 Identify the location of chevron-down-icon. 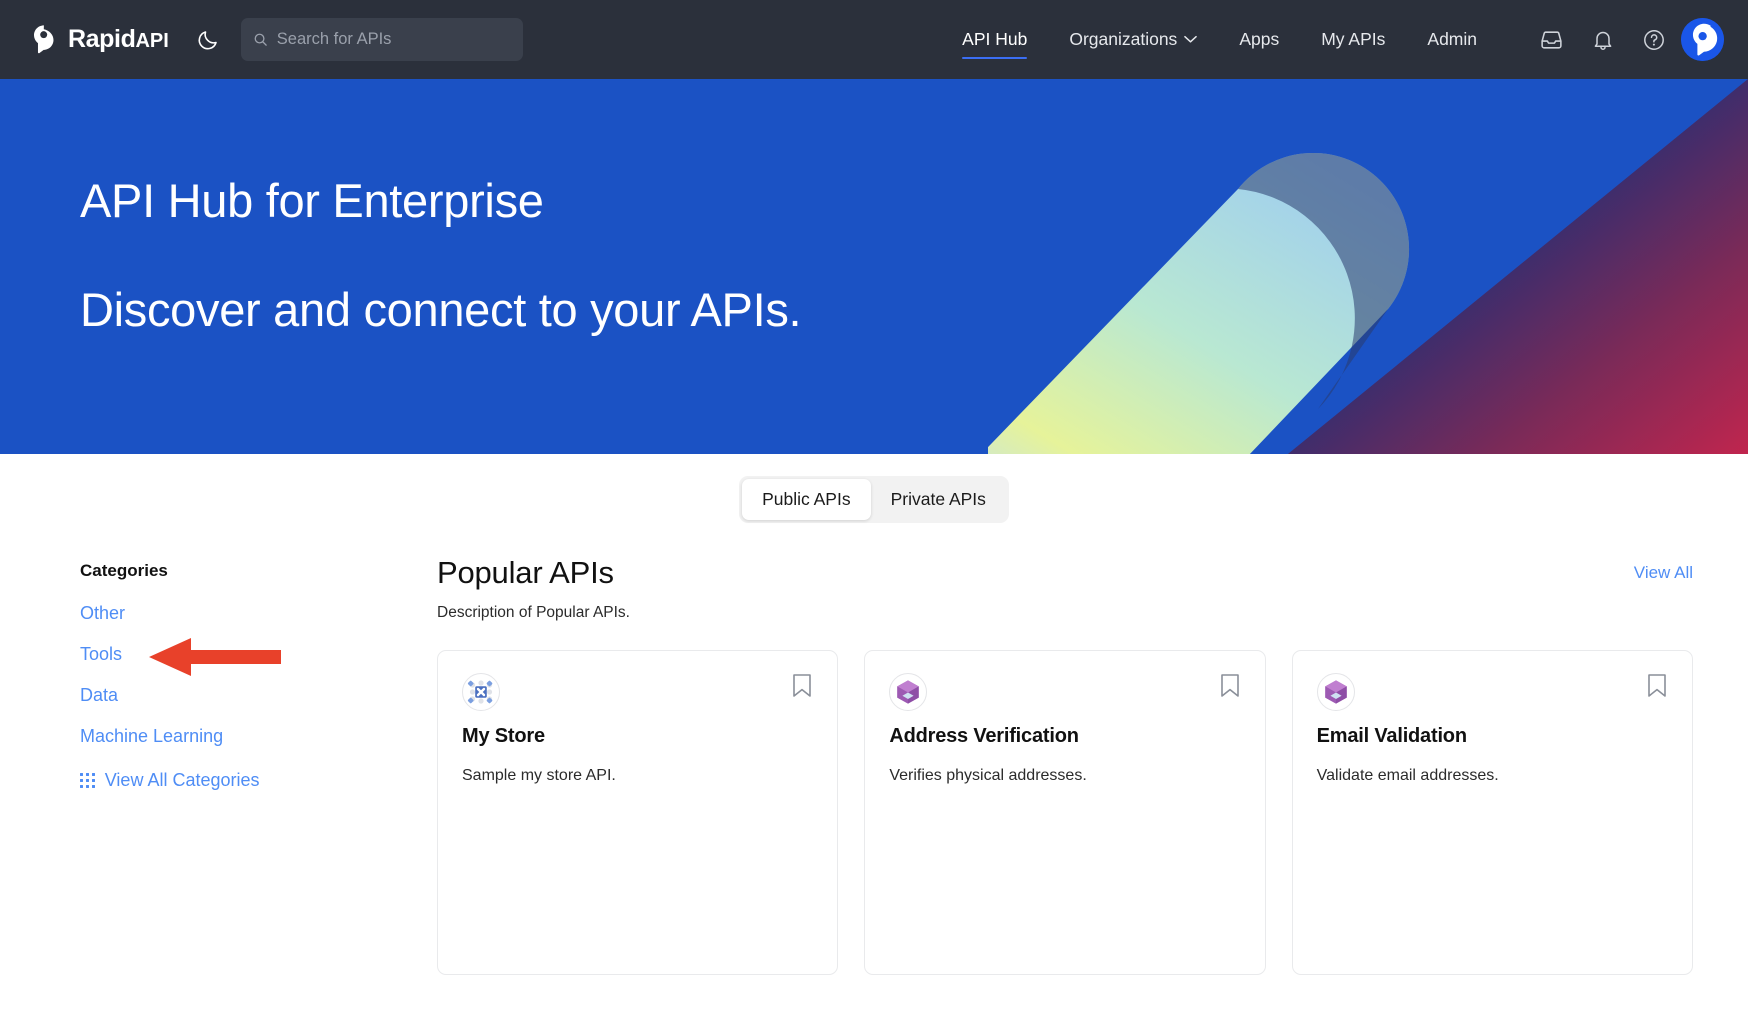
(1191, 39).